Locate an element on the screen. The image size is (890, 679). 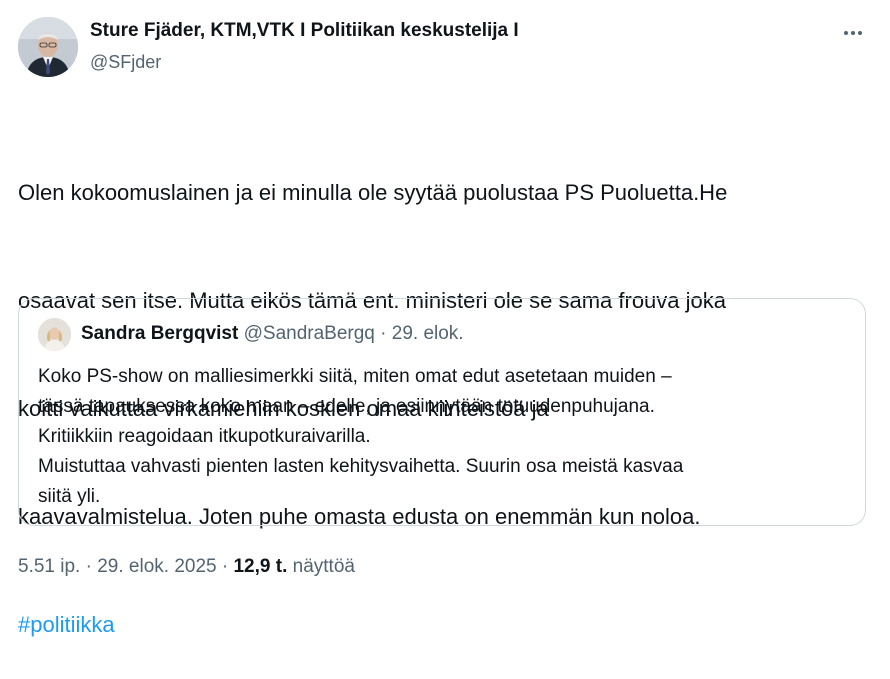
more-options-button is located at coordinates (853, 33).